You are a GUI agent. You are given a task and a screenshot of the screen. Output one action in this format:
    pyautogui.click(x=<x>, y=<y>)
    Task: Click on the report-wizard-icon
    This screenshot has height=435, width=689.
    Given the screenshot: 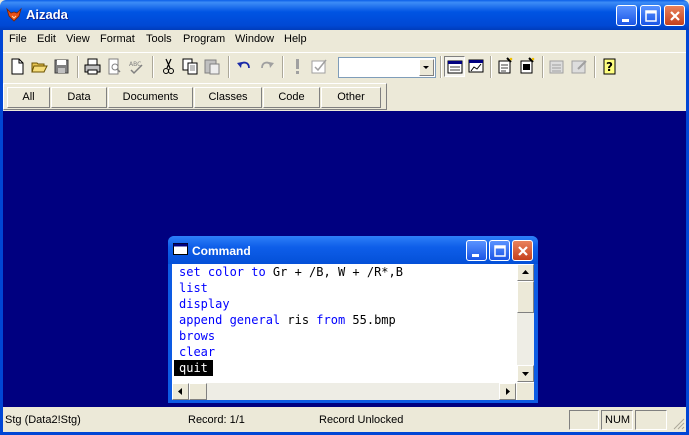 What is the action you would take?
    pyautogui.click(x=505, y=65)
    